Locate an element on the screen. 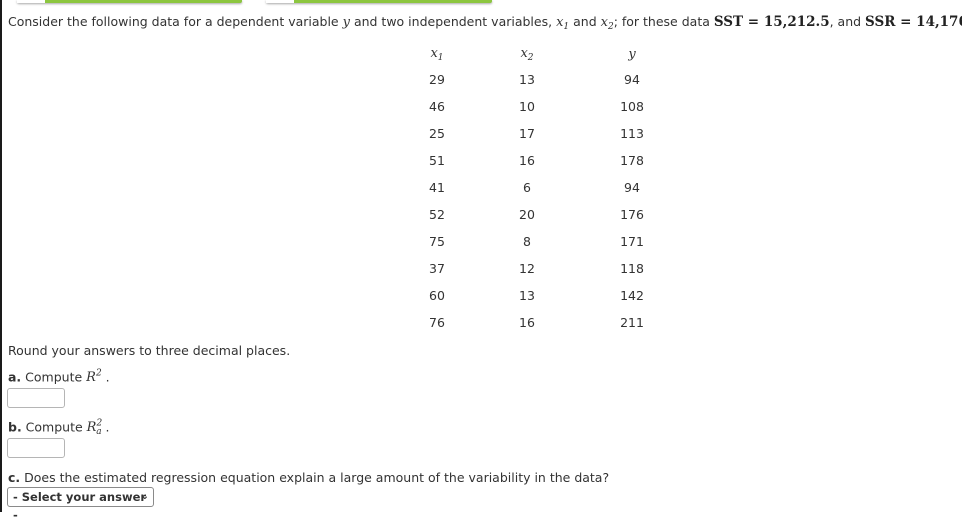  table-row: 37 12 118 is located at coordinates (542, 268).